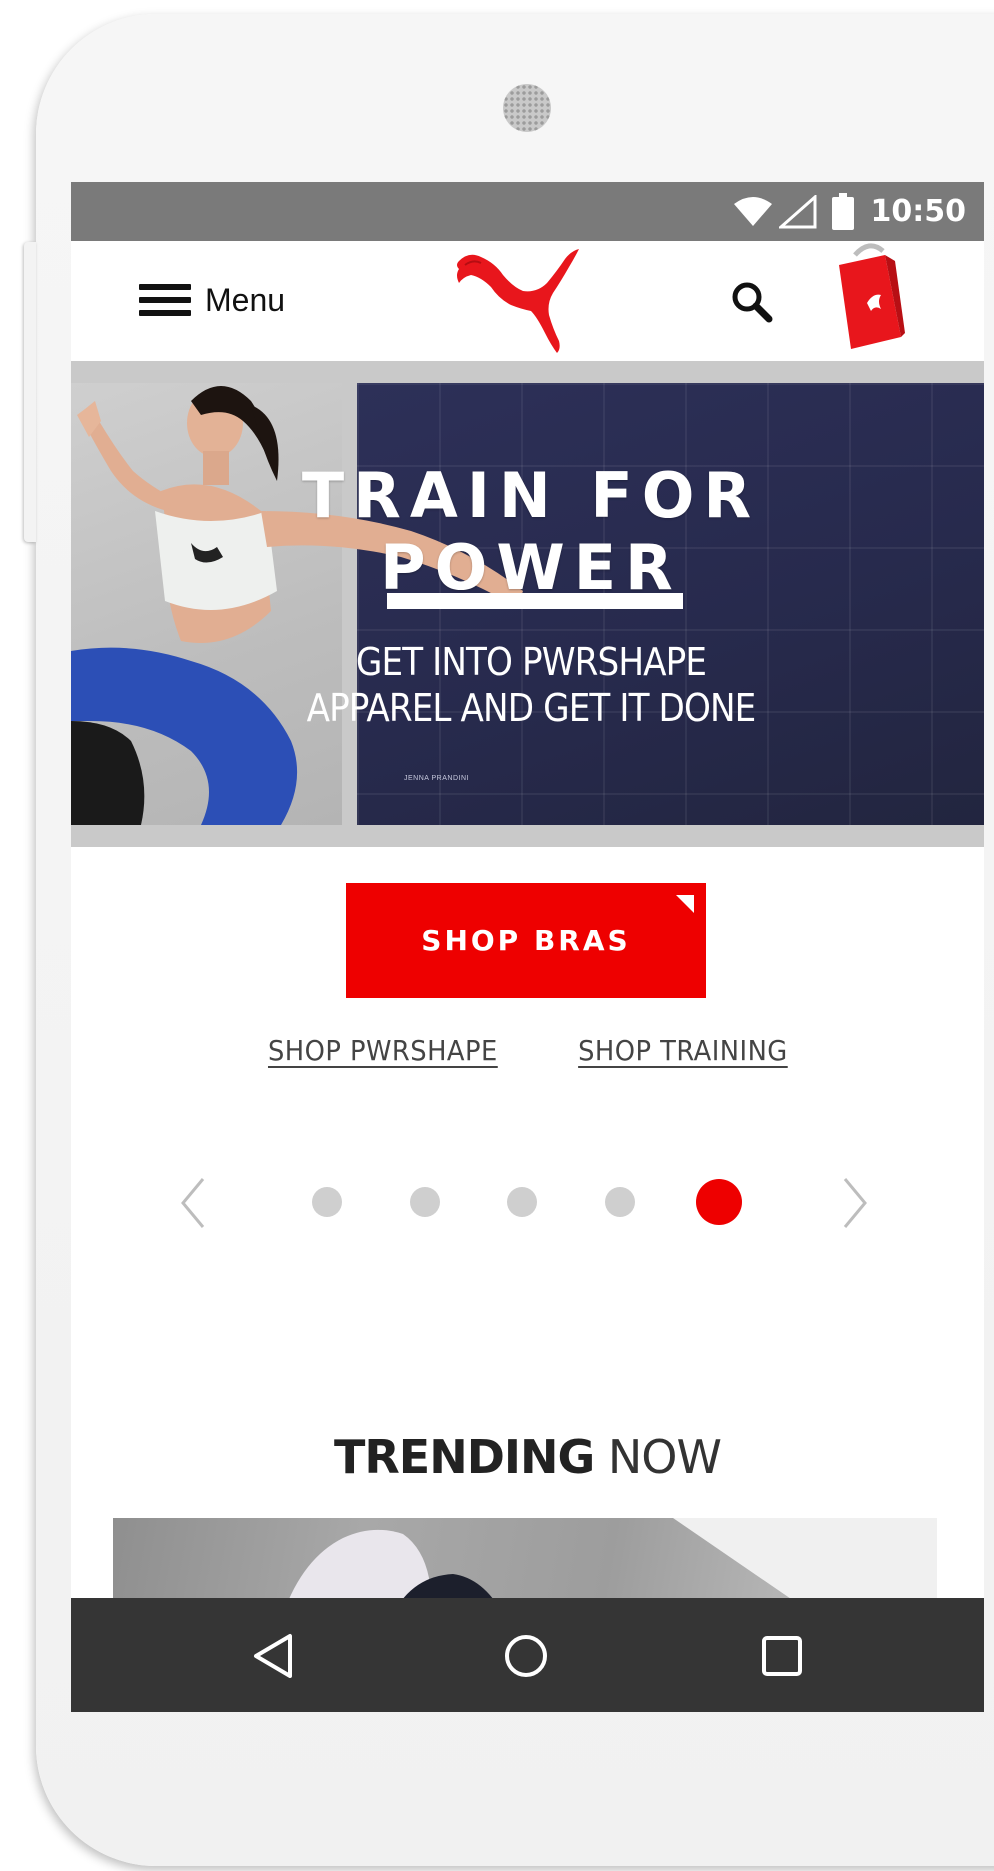 The image size is (994, 1871). I want to click on search-icon, so click(752, 302).